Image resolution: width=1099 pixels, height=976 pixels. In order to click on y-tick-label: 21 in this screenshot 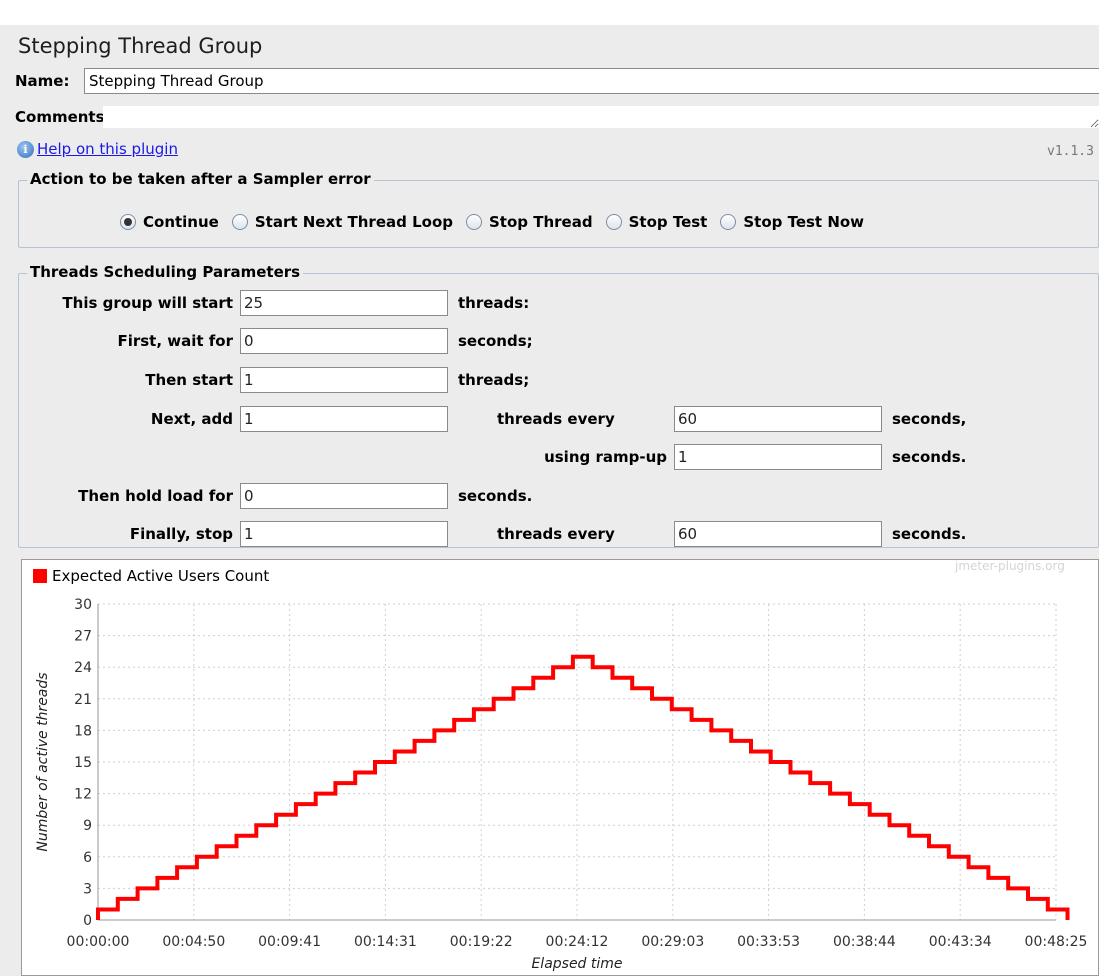, I will do `click(83, 700)`.